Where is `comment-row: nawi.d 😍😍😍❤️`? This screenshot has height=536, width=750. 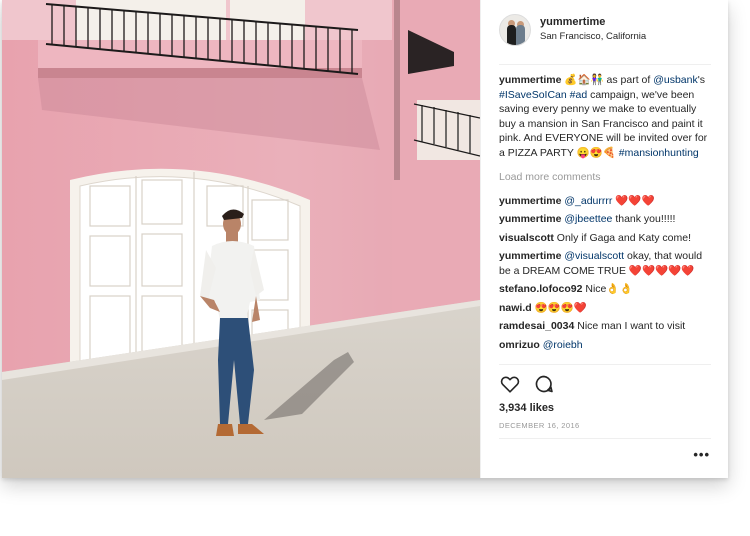 comment-row: nawi.d 😍😍😍❤️ is located at coordinates (606, 308).